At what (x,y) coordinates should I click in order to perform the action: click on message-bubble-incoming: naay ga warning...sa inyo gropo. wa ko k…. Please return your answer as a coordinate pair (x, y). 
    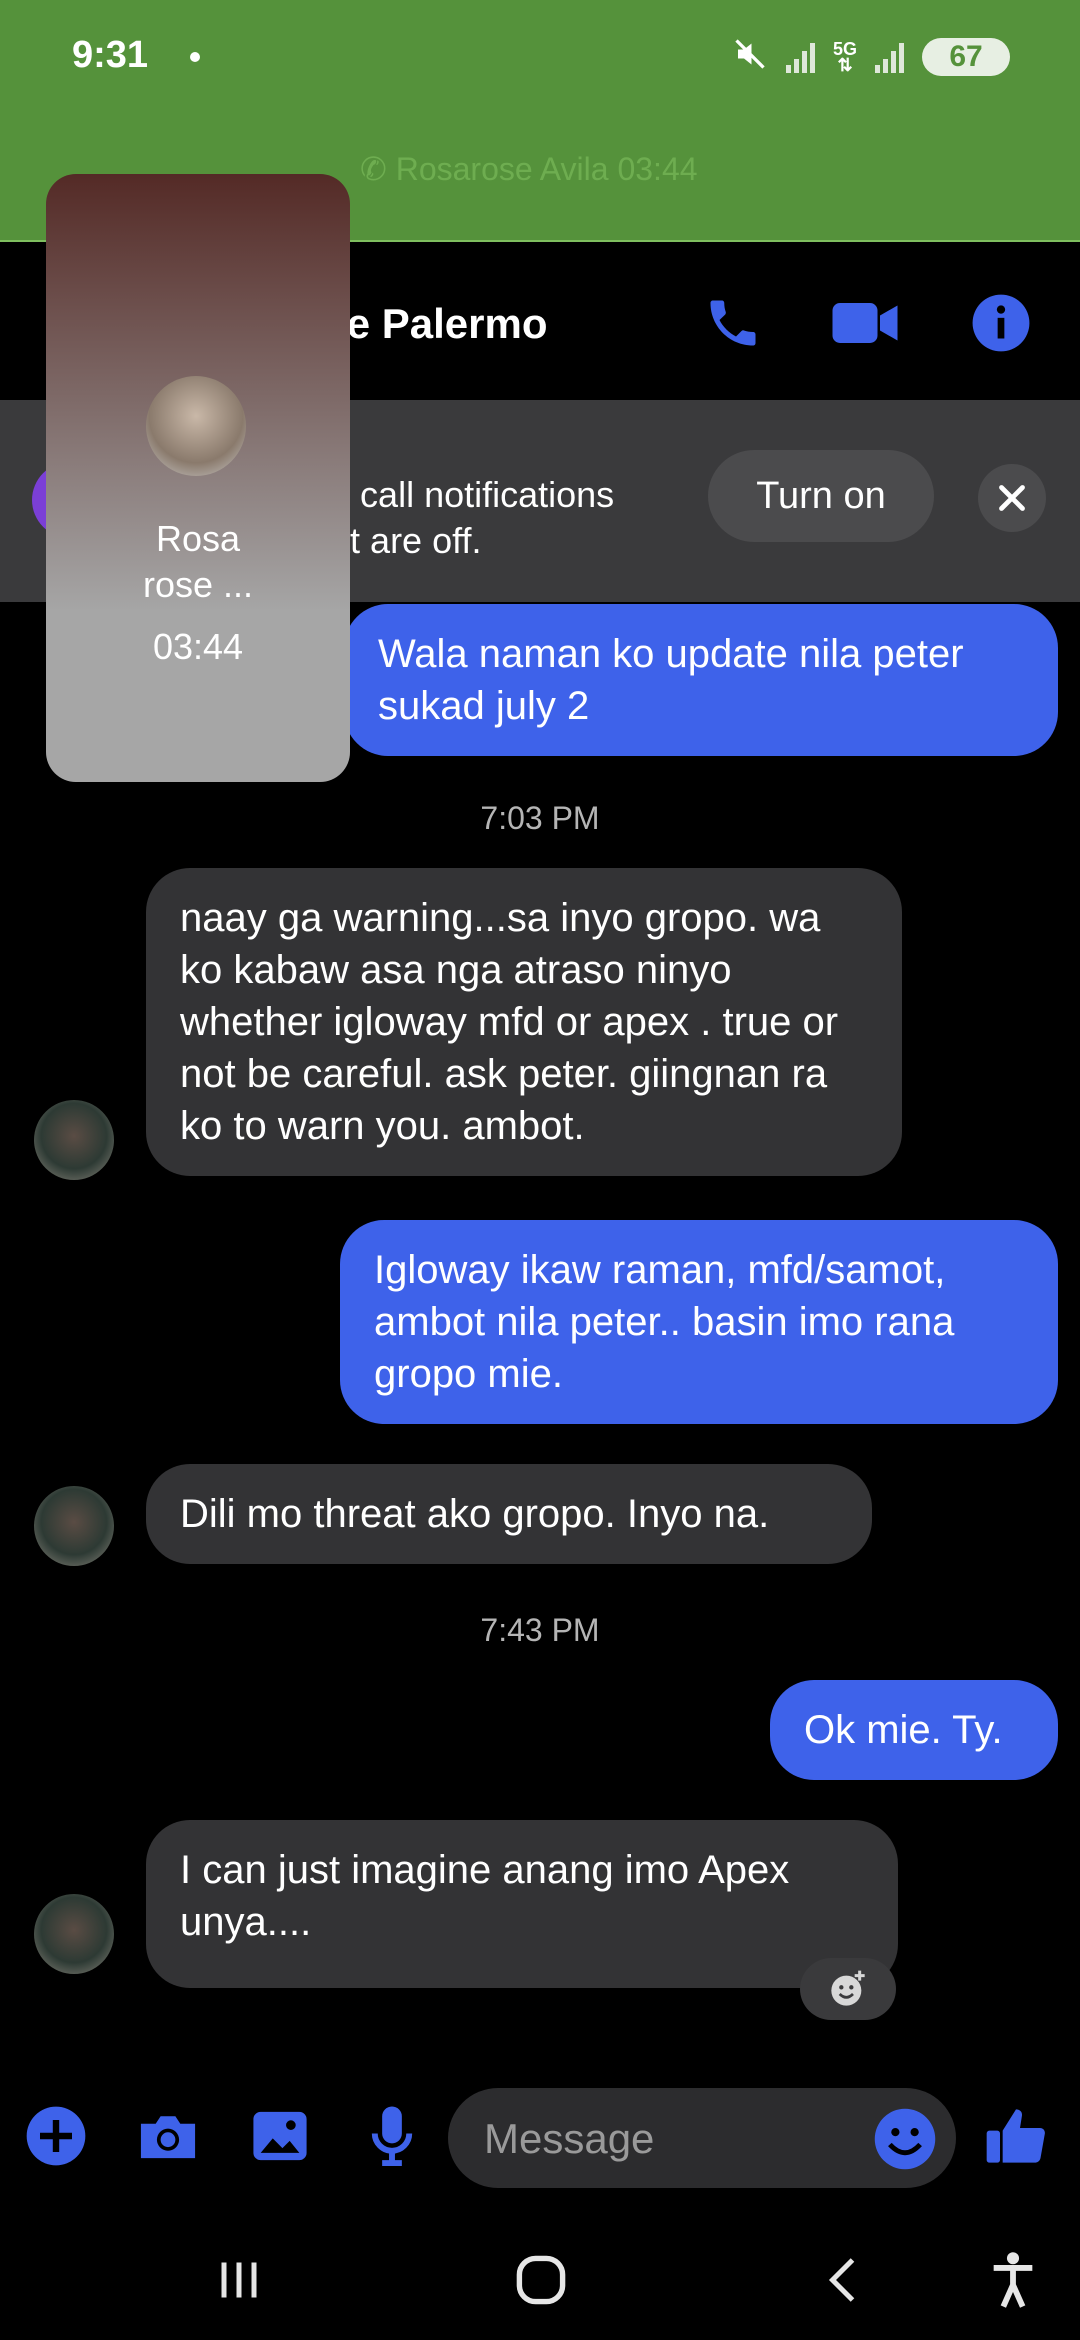
    Looking at the image, I should click on (524, 1022).